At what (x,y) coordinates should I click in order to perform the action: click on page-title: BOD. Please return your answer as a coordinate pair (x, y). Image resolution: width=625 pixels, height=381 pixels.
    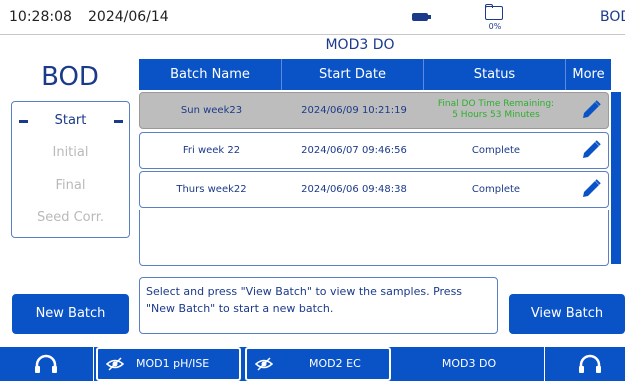
    Looking at the image, I should click on (70, 77).